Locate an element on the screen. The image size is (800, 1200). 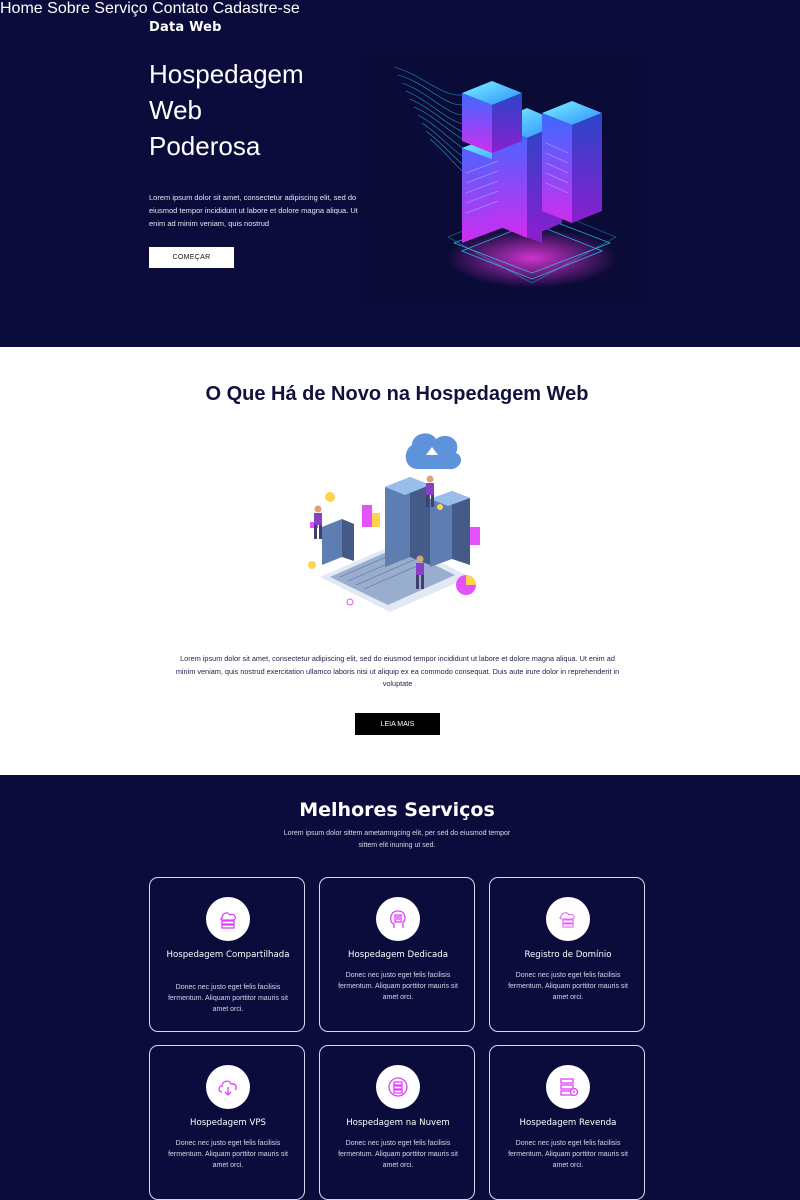
main-nav: Home Sobre Serviço Contato Cadastre-se is located at coordinates (400, 9).